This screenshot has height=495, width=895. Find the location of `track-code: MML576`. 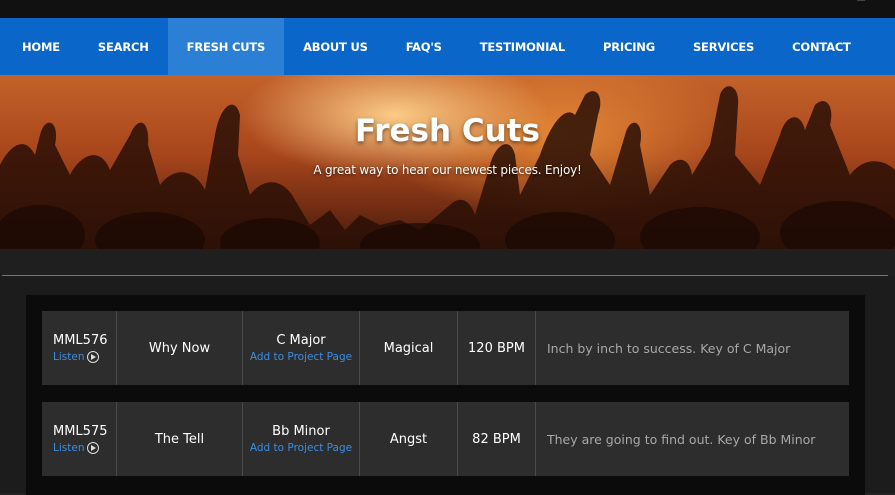

track-code: MML576 is located at coordinates (80, 340).